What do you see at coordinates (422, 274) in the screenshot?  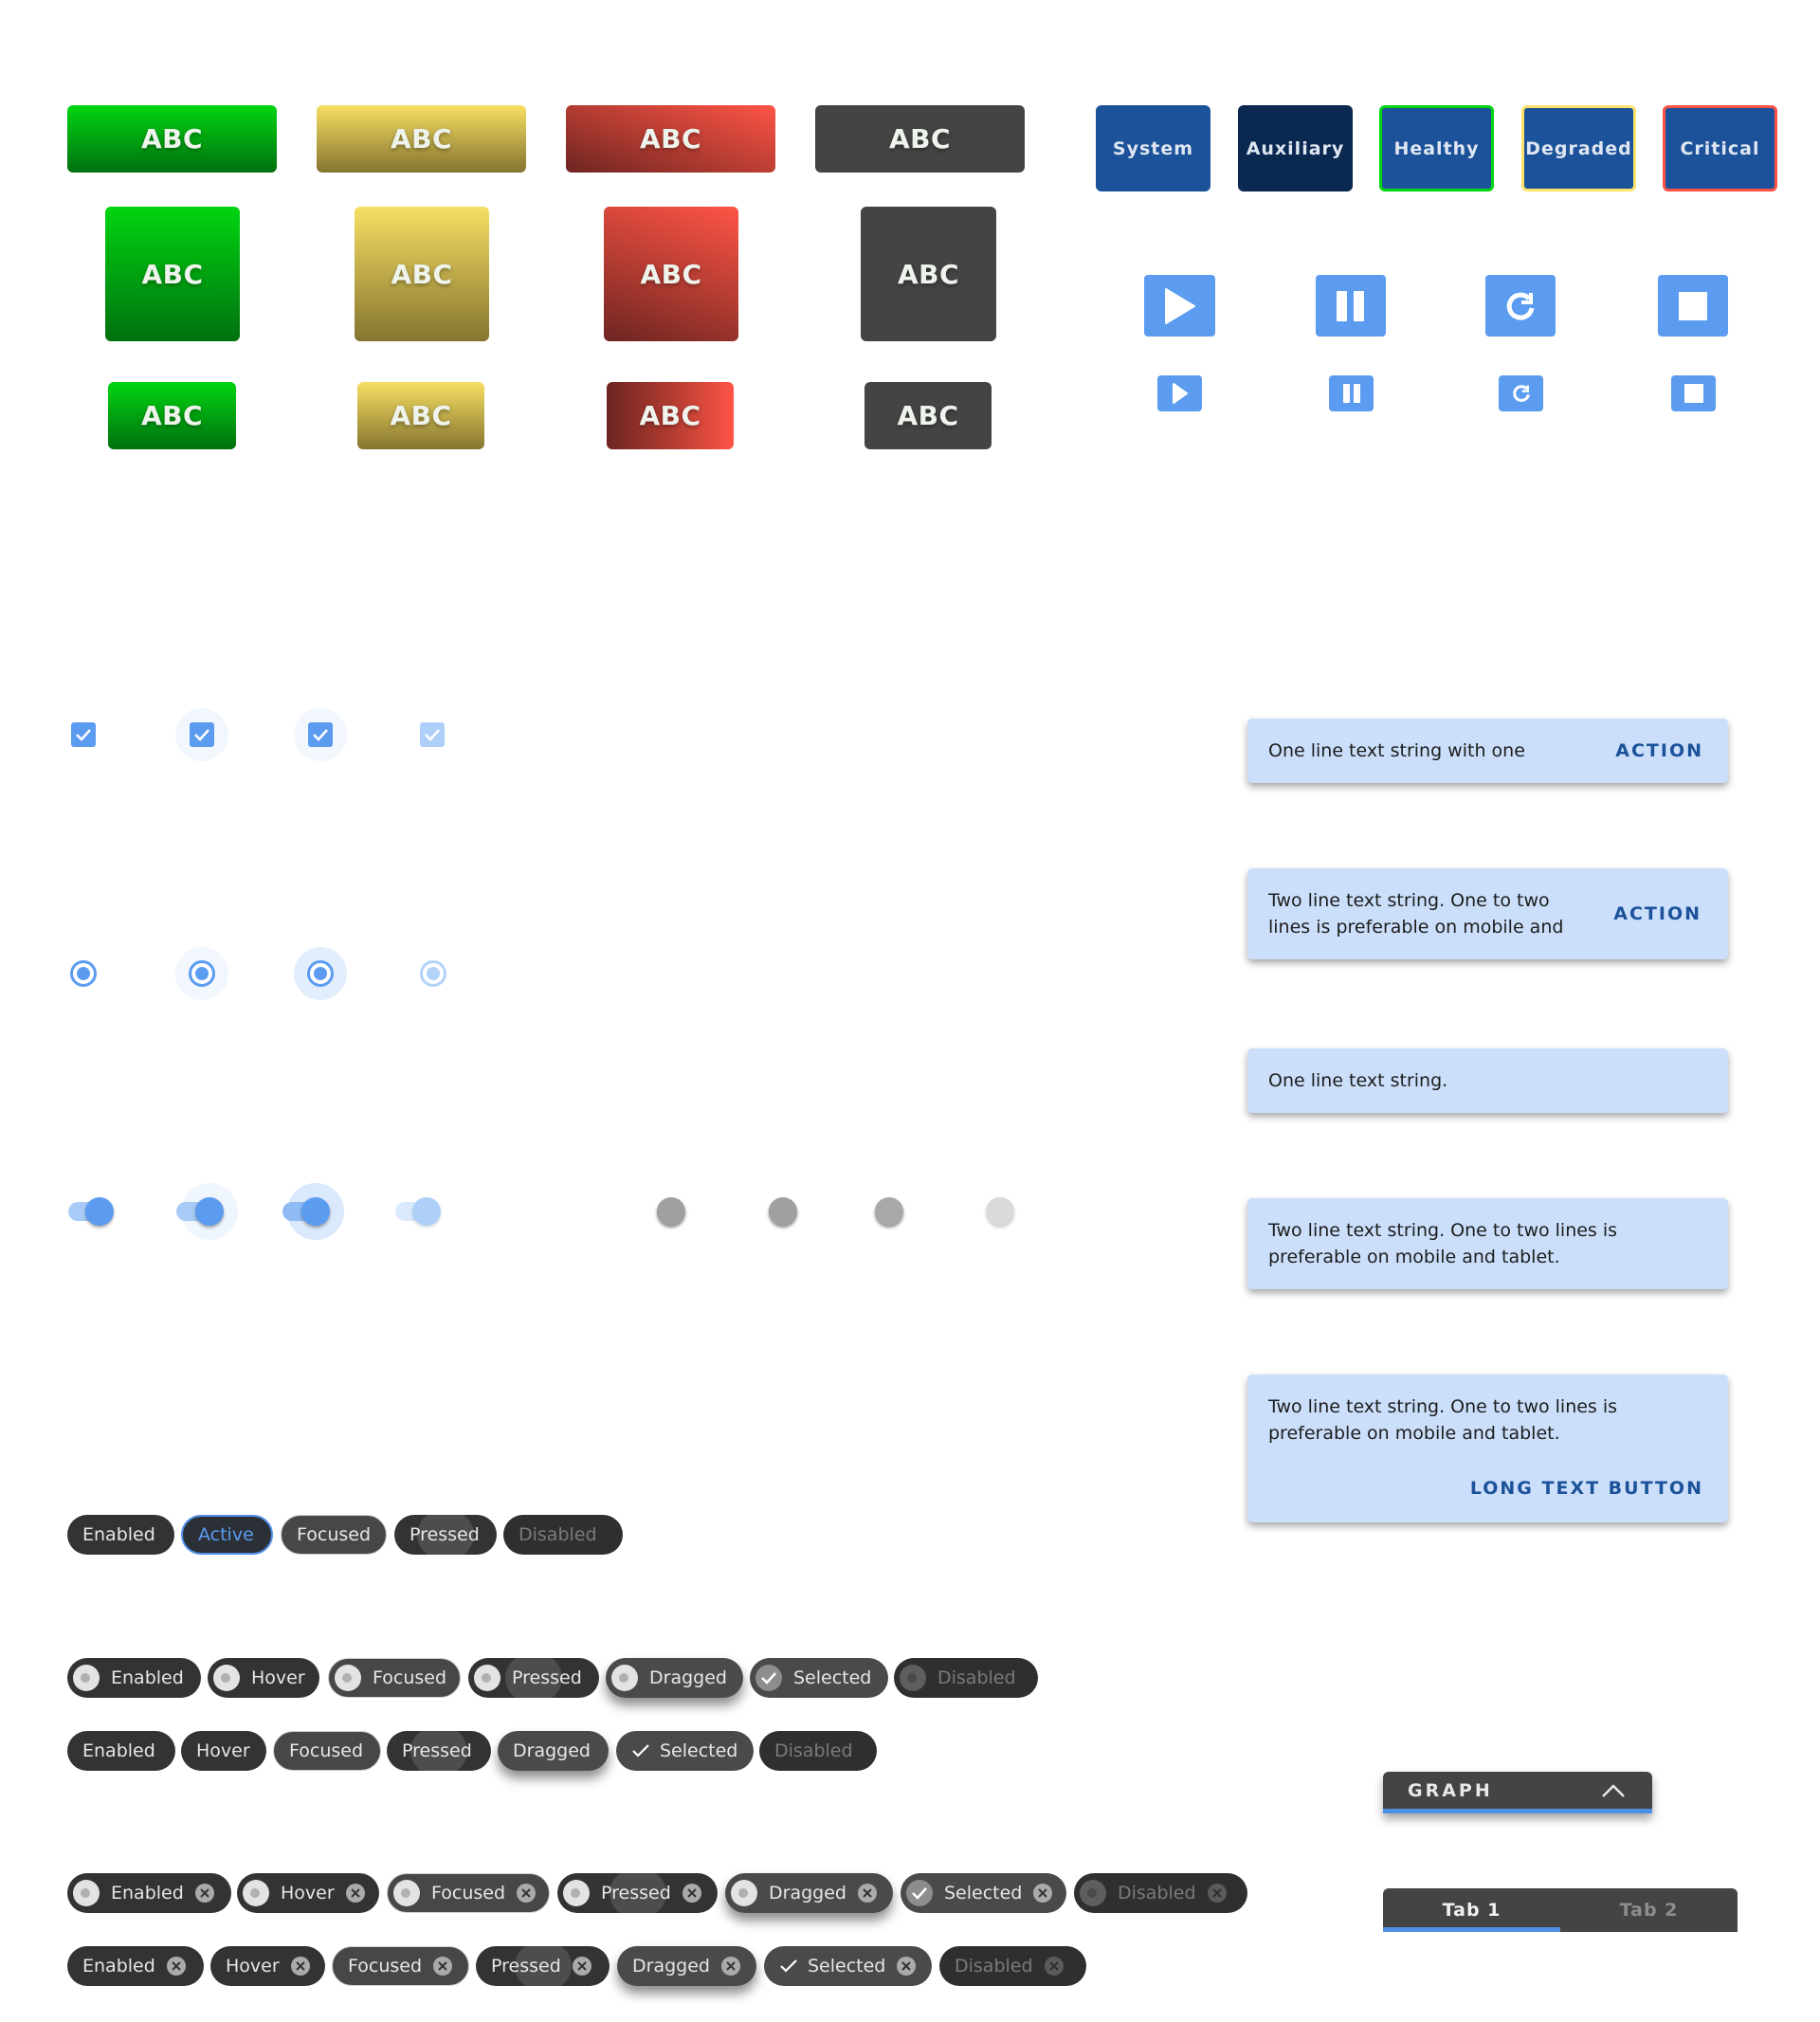 I see `status-button-yellow-large: ABC` at bounding box center [422, 274].